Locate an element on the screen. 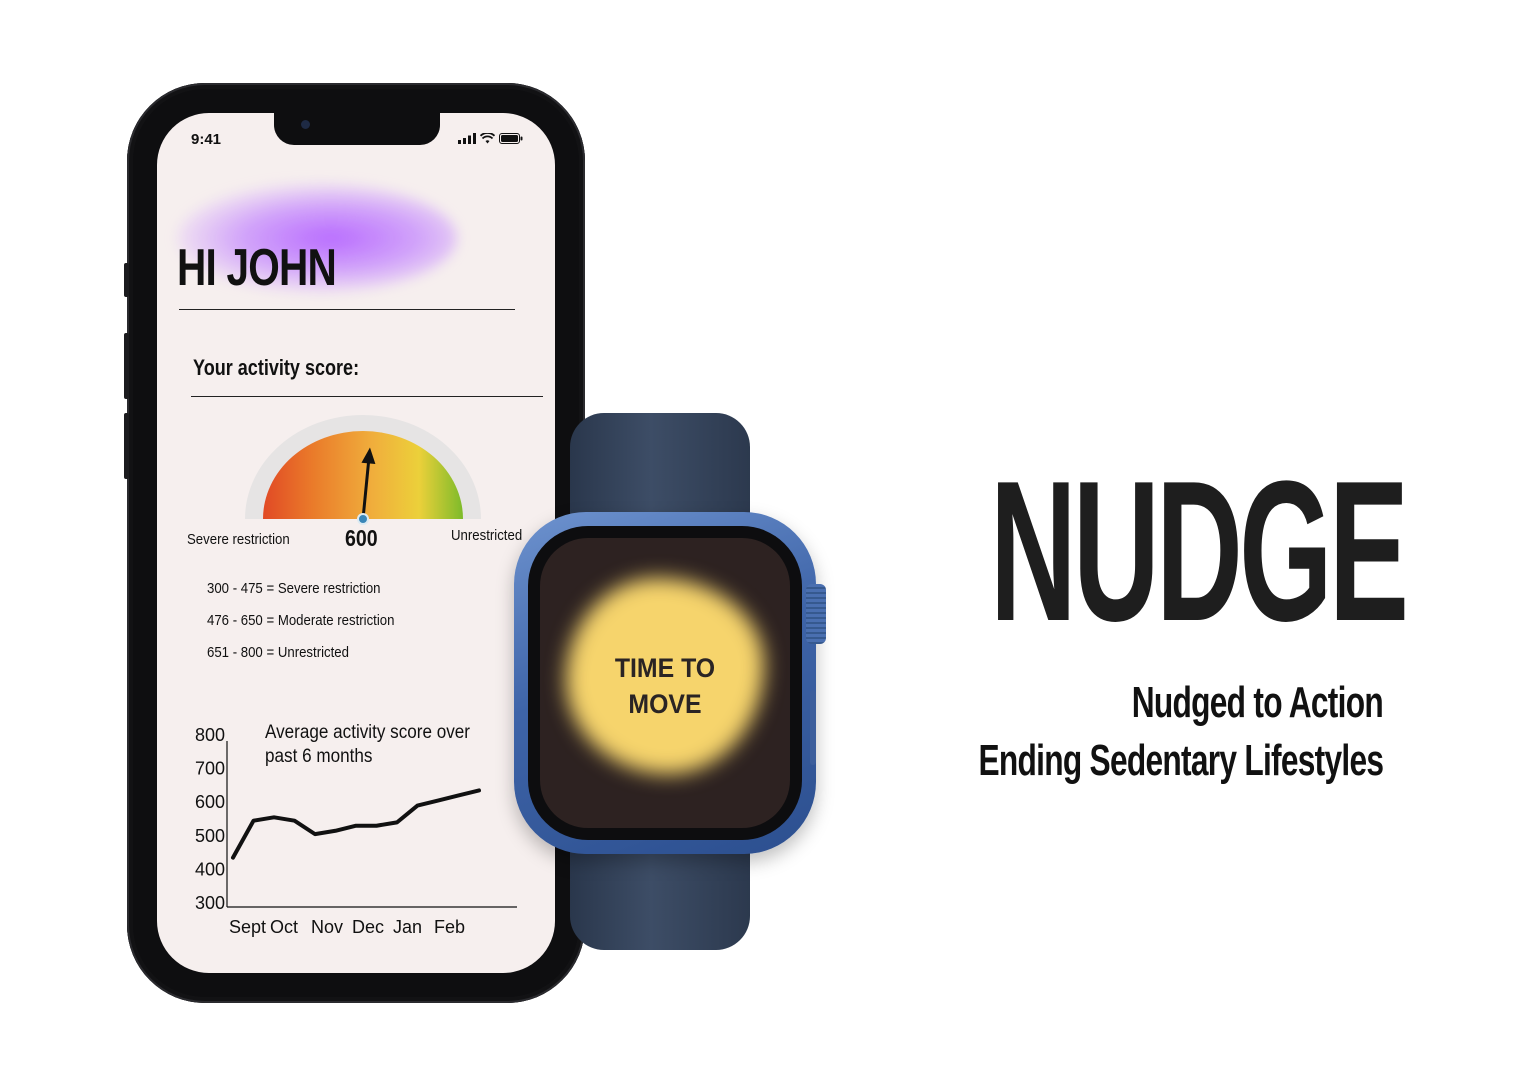  brand-tagline-1: Nudged to Action is located at coordinates (1257, 702).